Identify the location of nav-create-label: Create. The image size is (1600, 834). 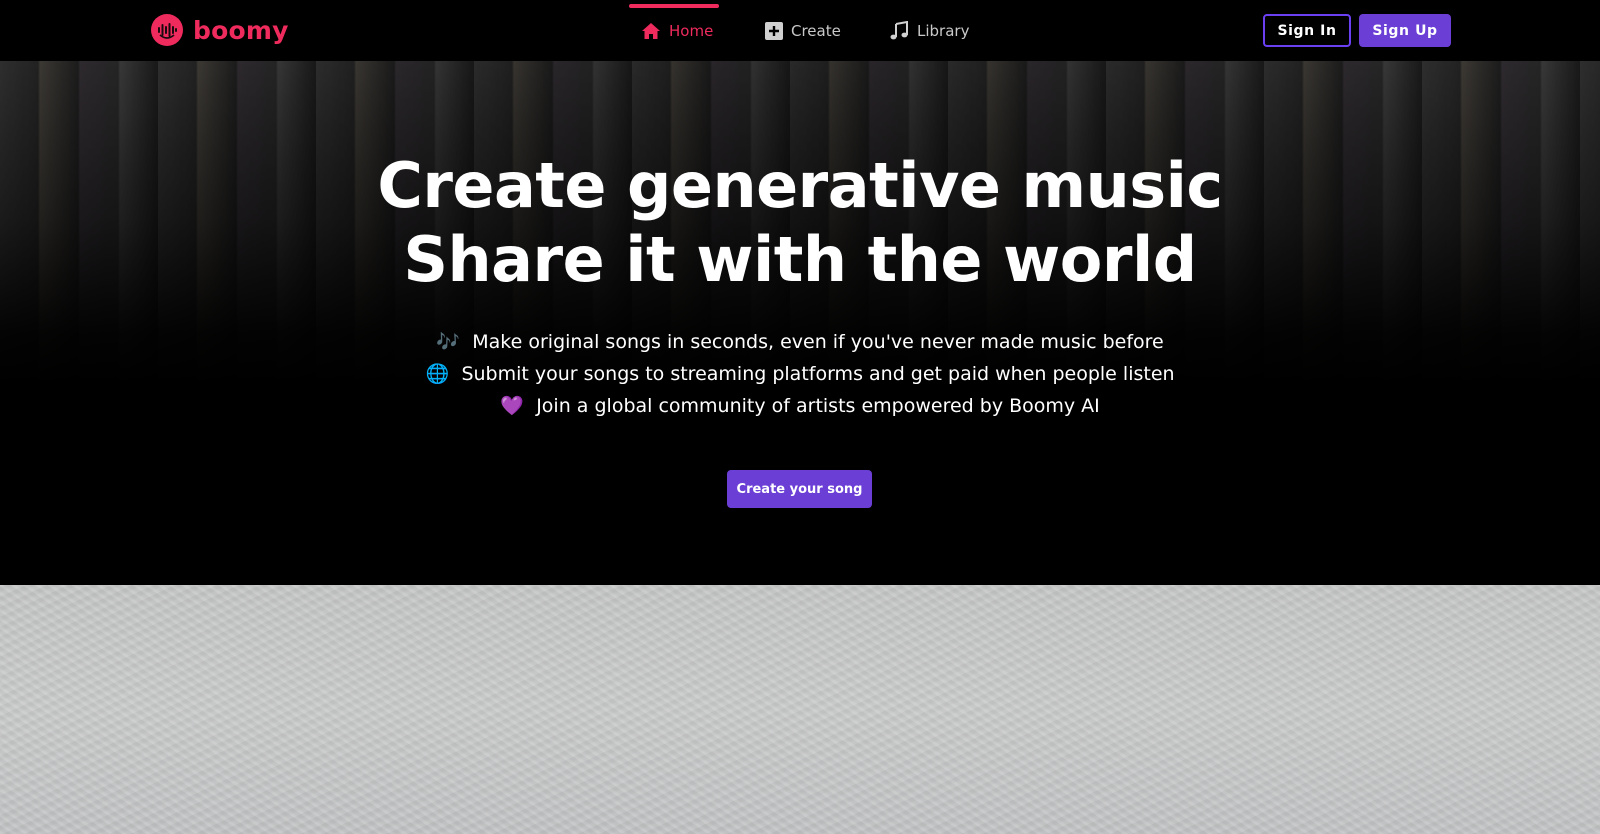
(816, 30).